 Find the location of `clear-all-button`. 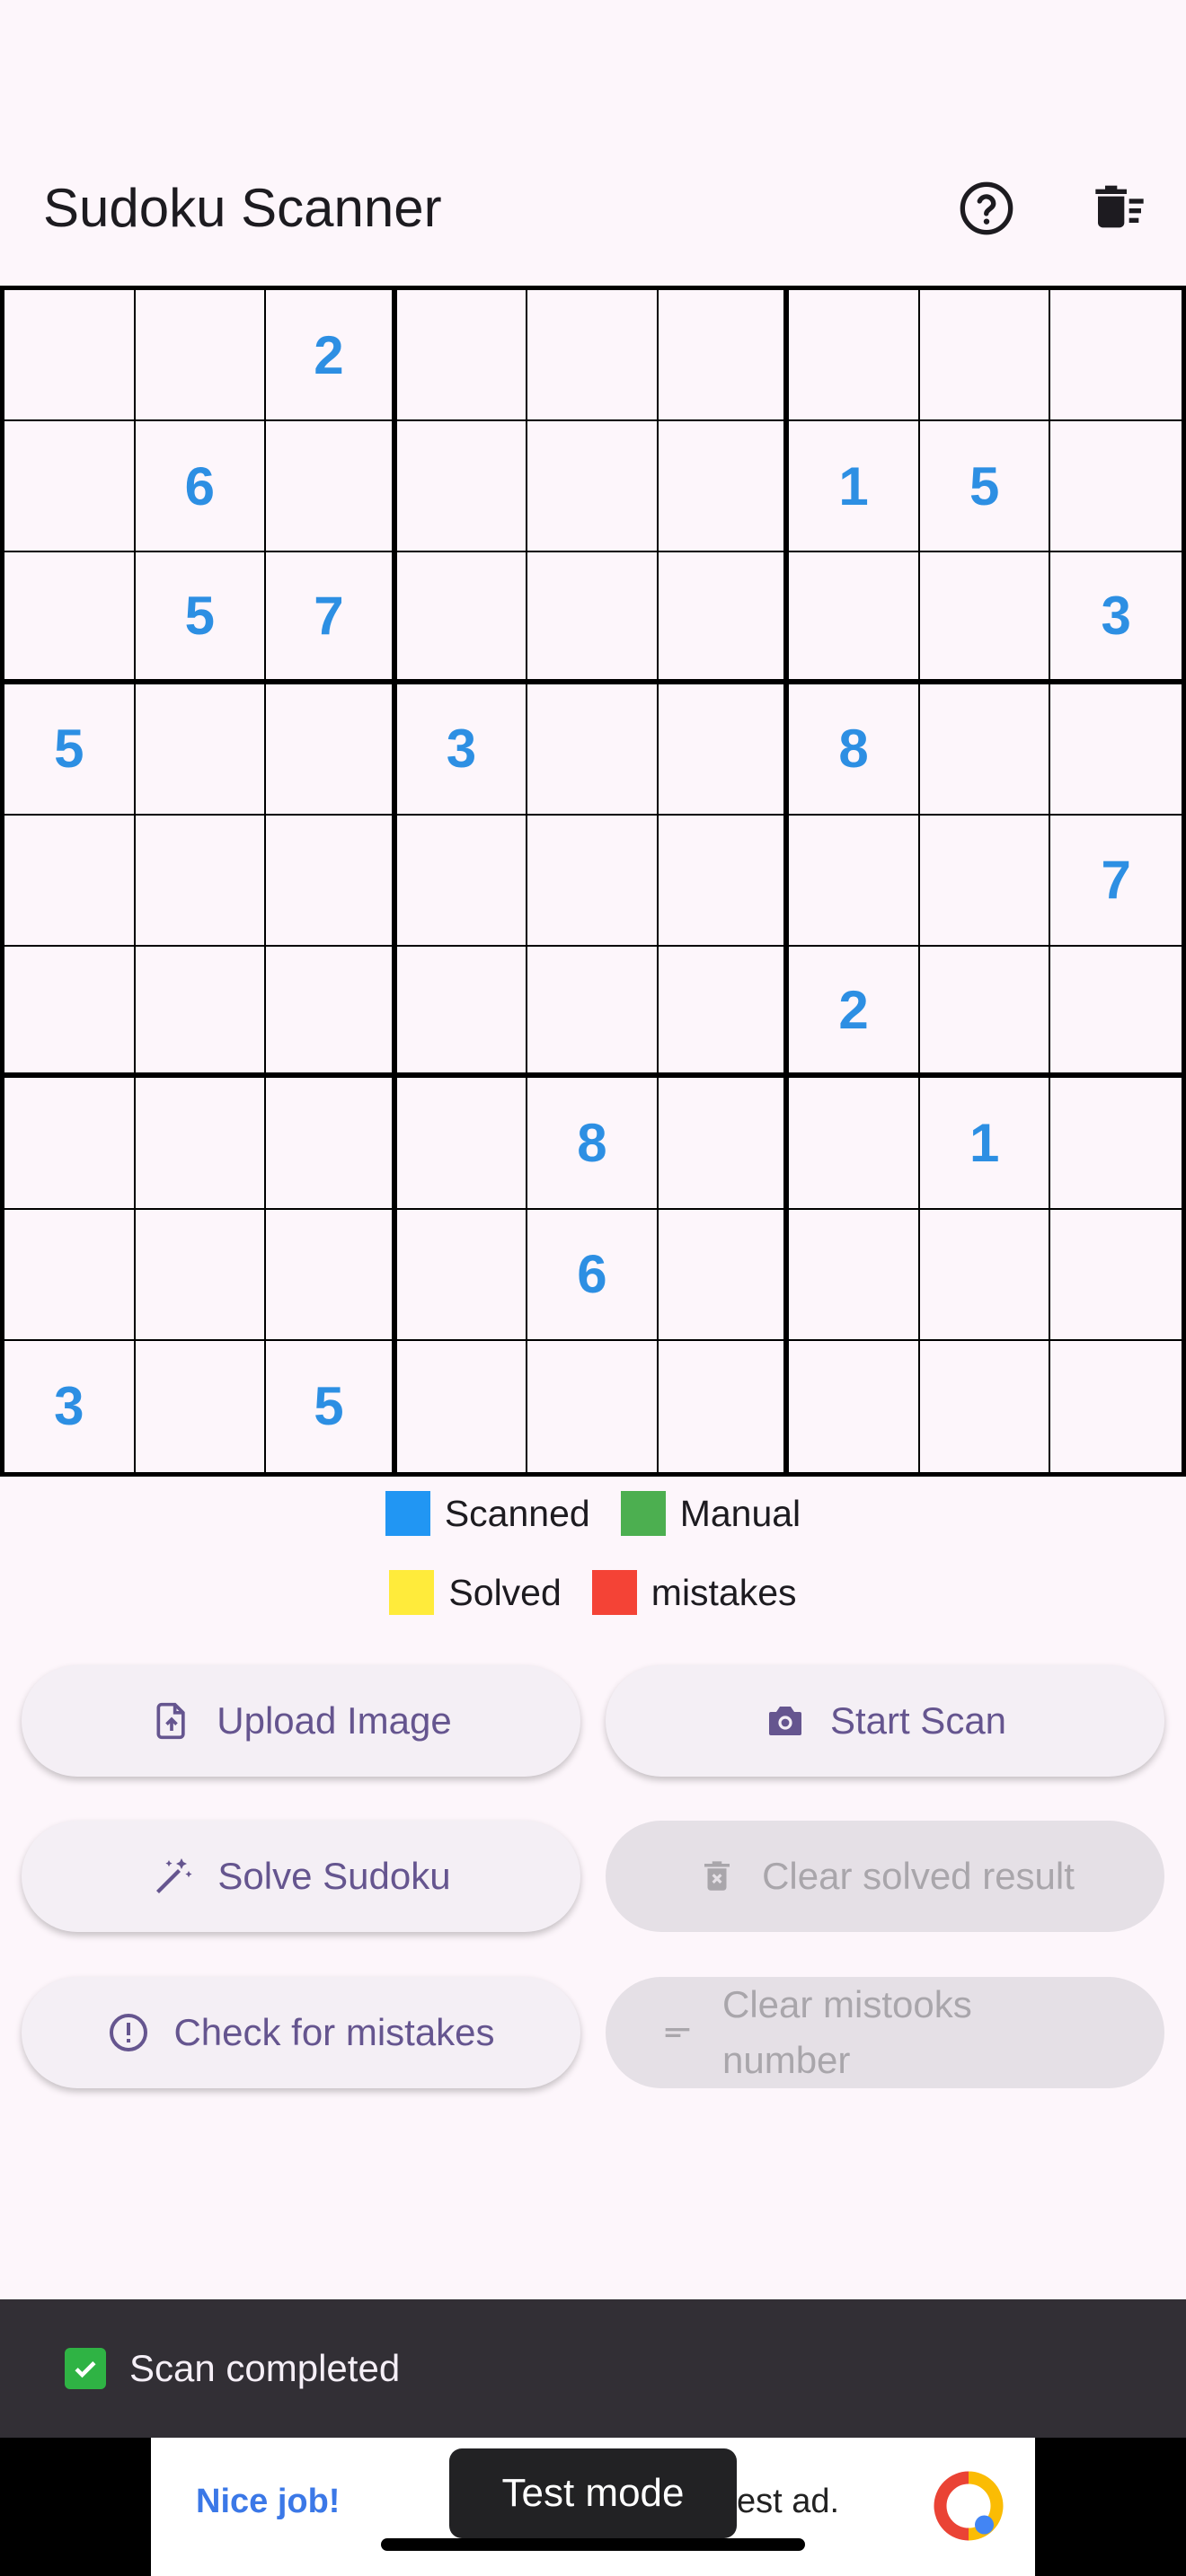

clear-all-button is located at coordinates (1119, 208).